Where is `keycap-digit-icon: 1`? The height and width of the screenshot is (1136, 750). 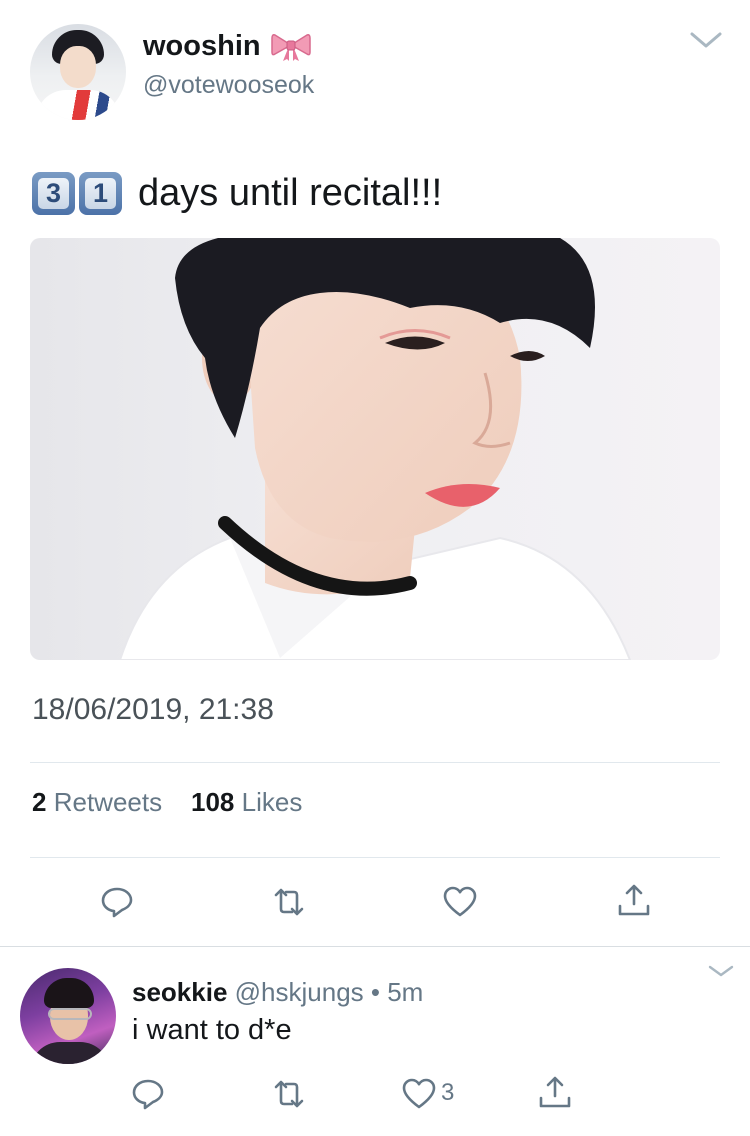
keycap-digit-icon: 1 is located at coordinates (100, 193).